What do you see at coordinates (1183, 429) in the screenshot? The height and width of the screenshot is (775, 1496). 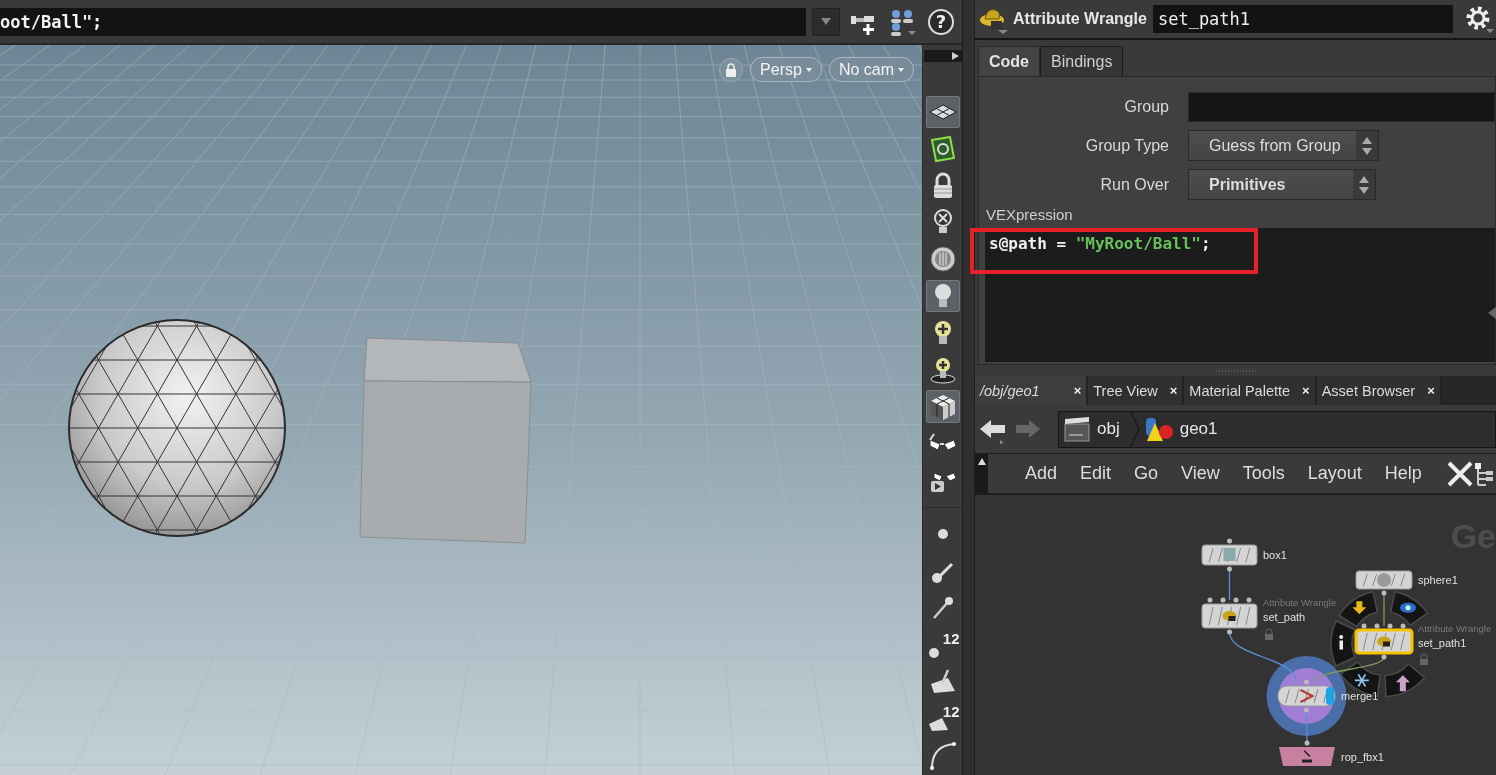 I see `path-button: geo1` at bounding box center [1183, 429].